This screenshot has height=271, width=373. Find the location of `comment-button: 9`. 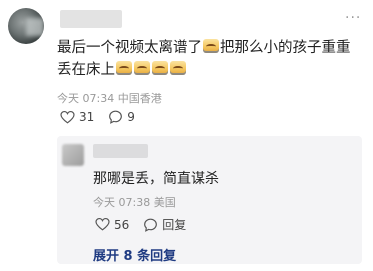

comment-button: 9 is located at coordinates (121, 117).